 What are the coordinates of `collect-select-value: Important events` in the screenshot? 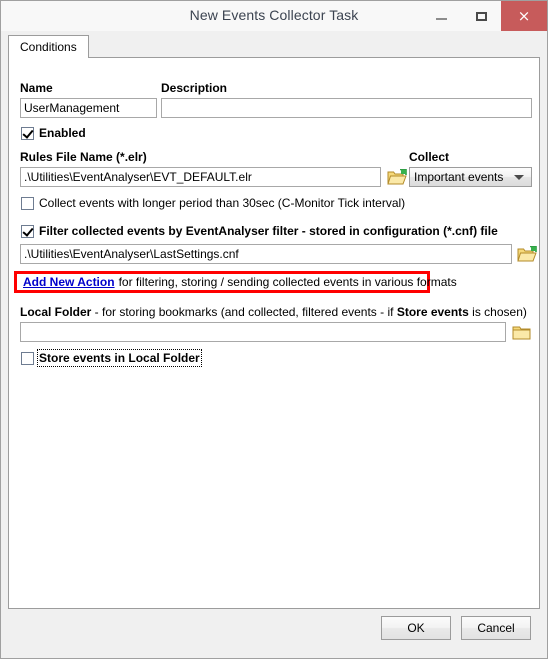 It's located at (459, 177).